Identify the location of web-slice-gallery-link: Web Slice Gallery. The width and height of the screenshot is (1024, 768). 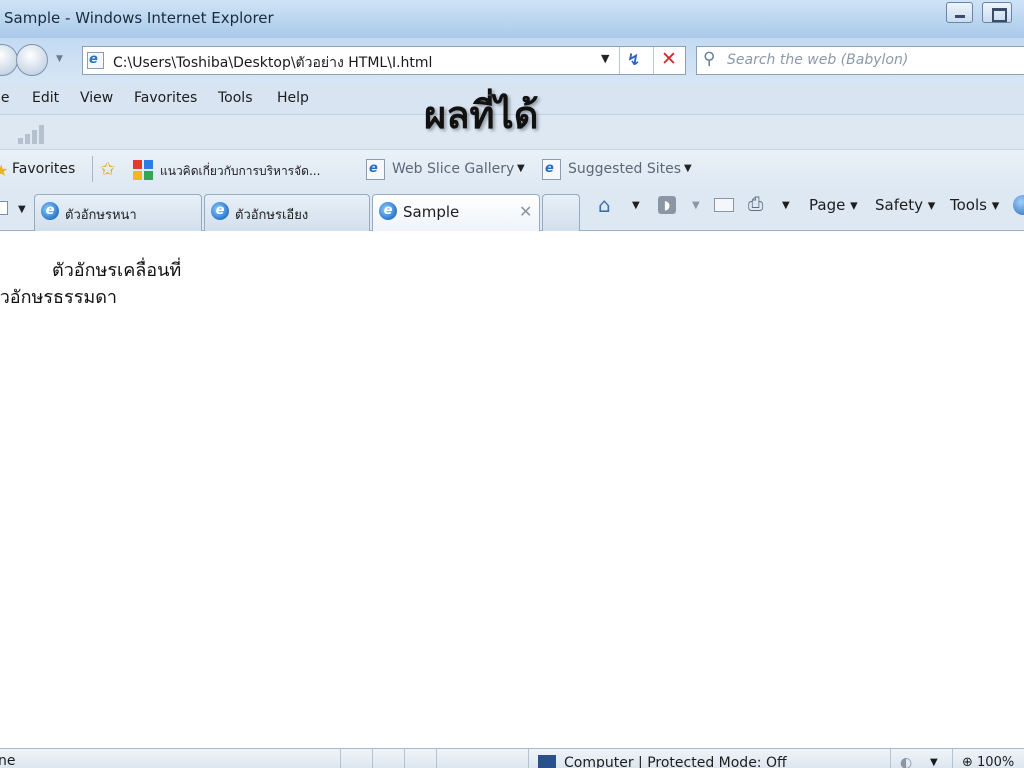
(453, 169).